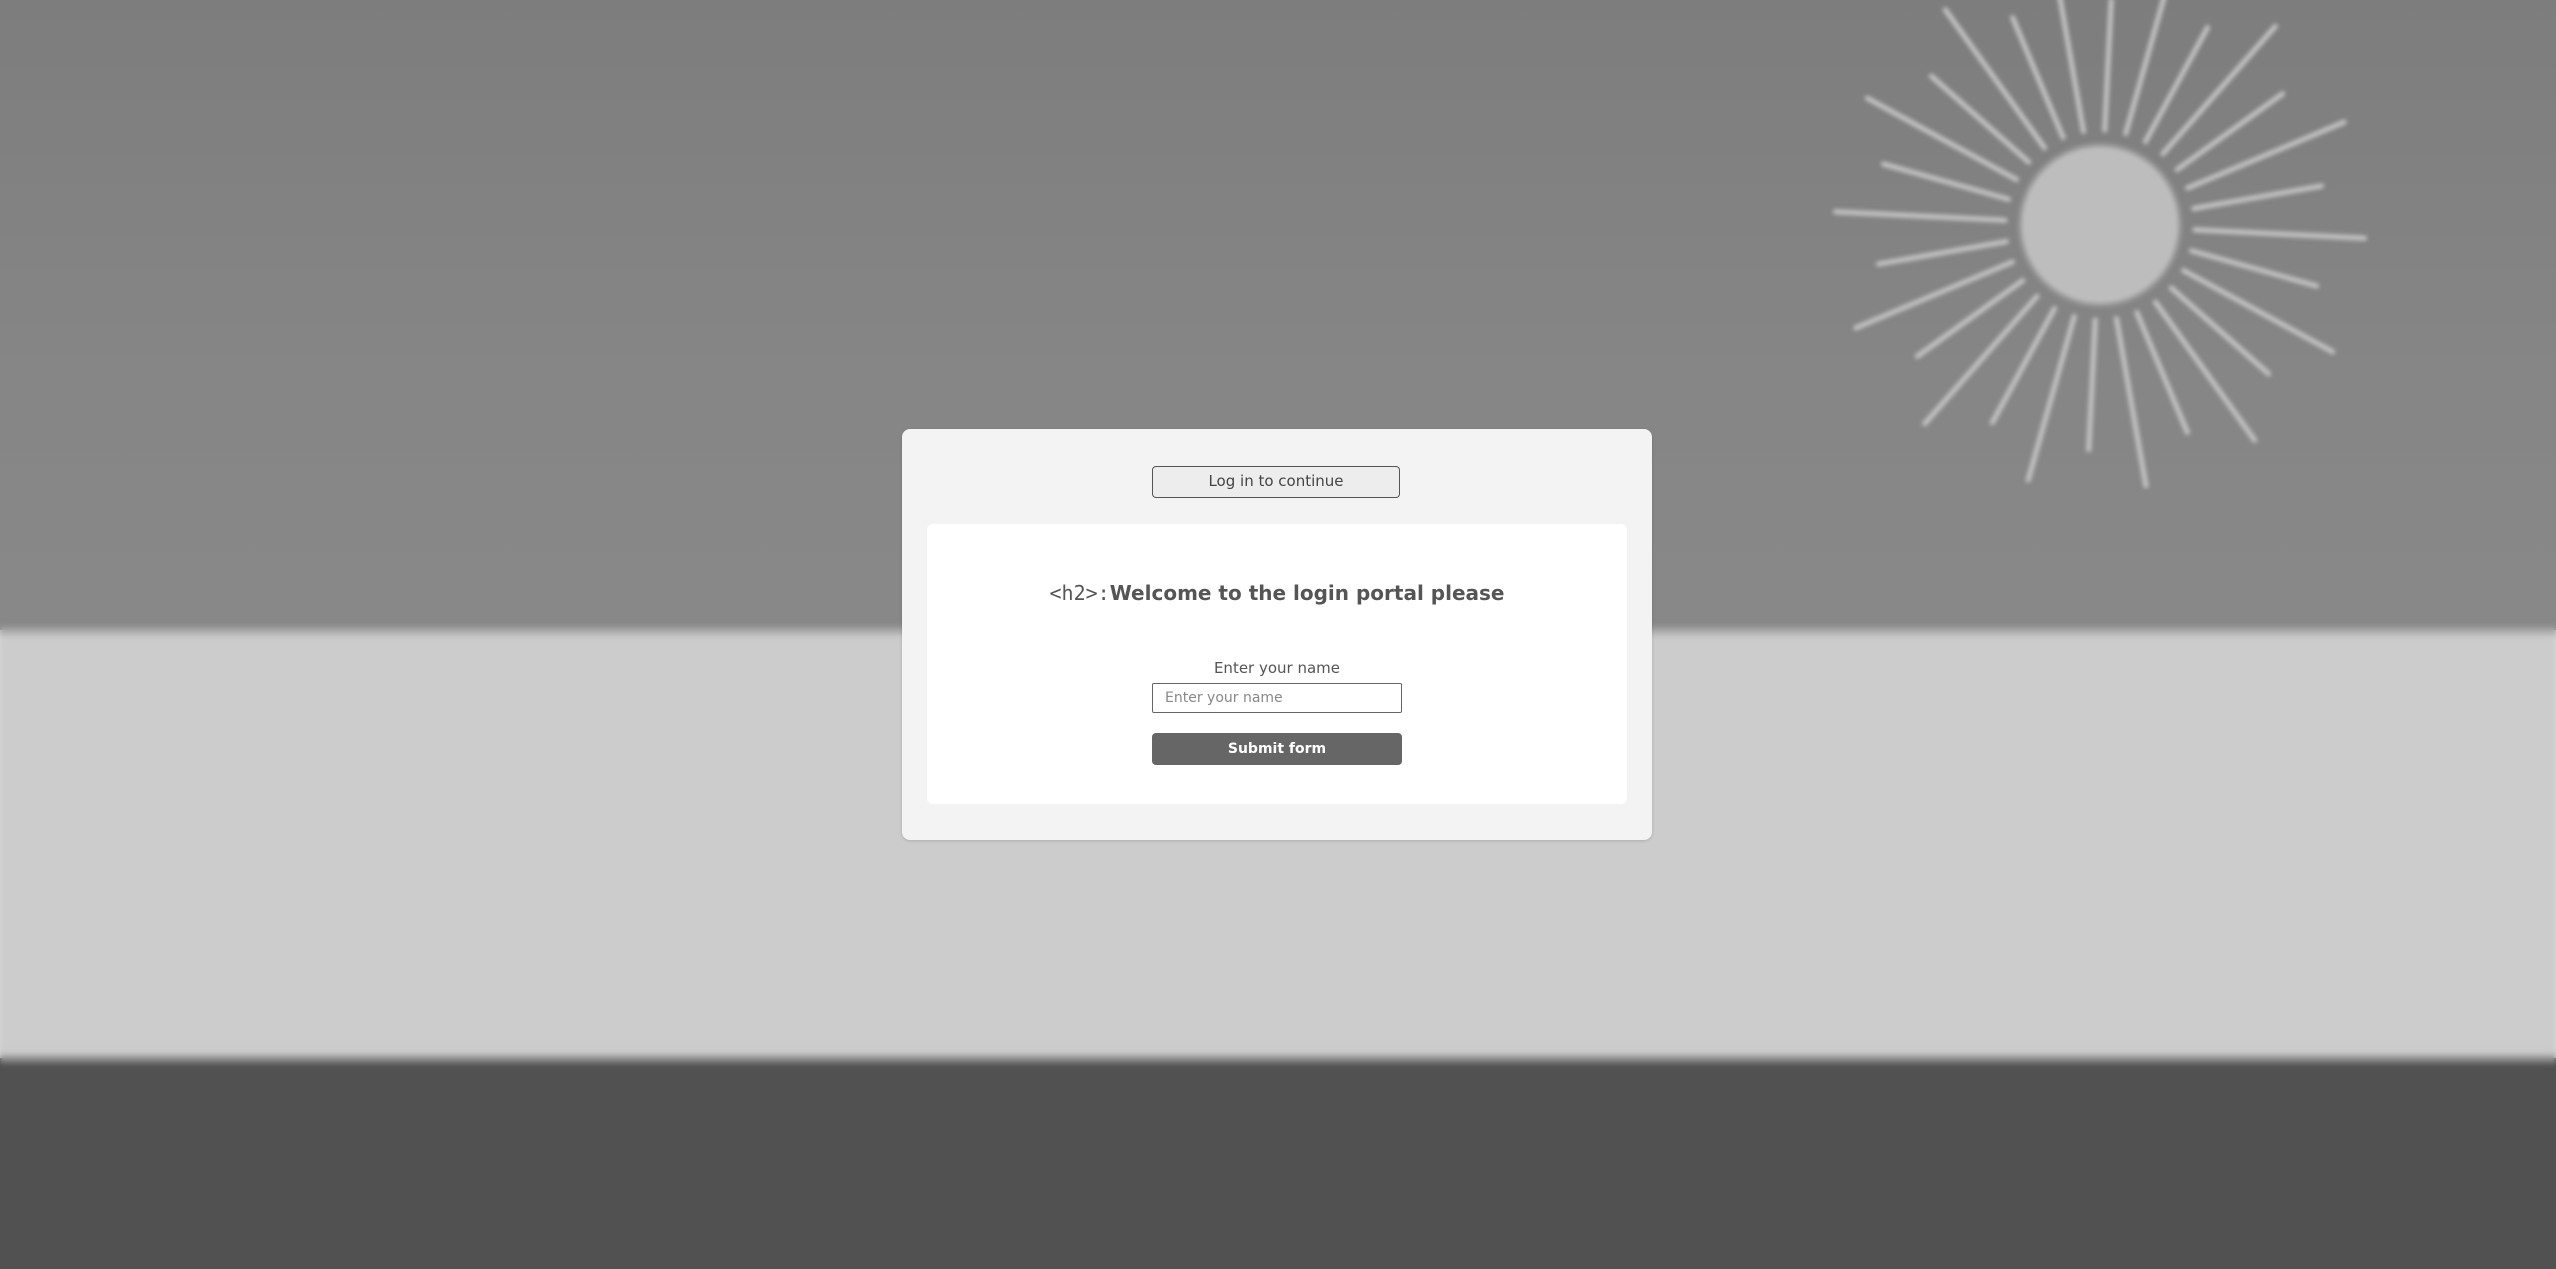 This screenshot has height=1269, width=2556. Describe the element at coordinates (2100, 244) in the screenshot. I see `sun-icon` at that location.